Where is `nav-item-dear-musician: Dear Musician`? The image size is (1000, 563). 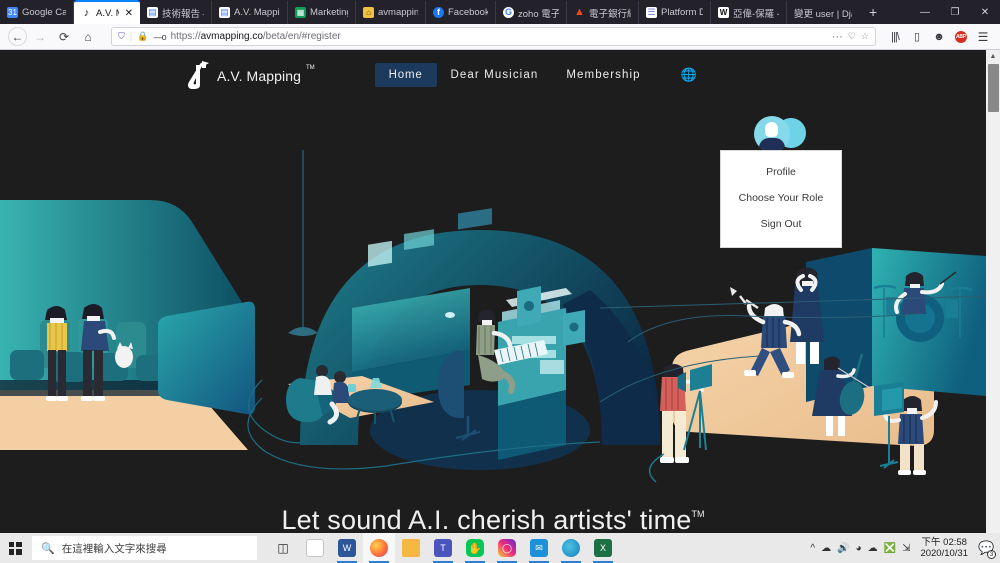
nav-item-dear-musician: Dear Musician is located at coordinates (495, 75).